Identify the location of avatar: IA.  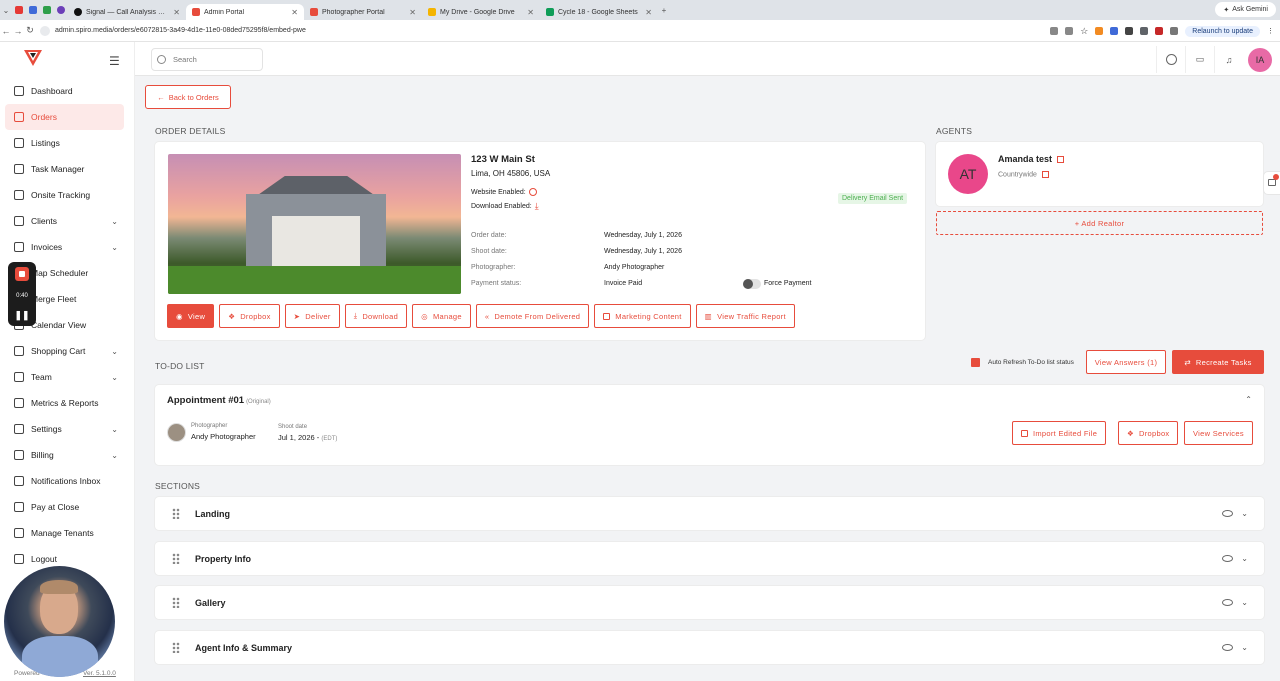
(1260, 59).